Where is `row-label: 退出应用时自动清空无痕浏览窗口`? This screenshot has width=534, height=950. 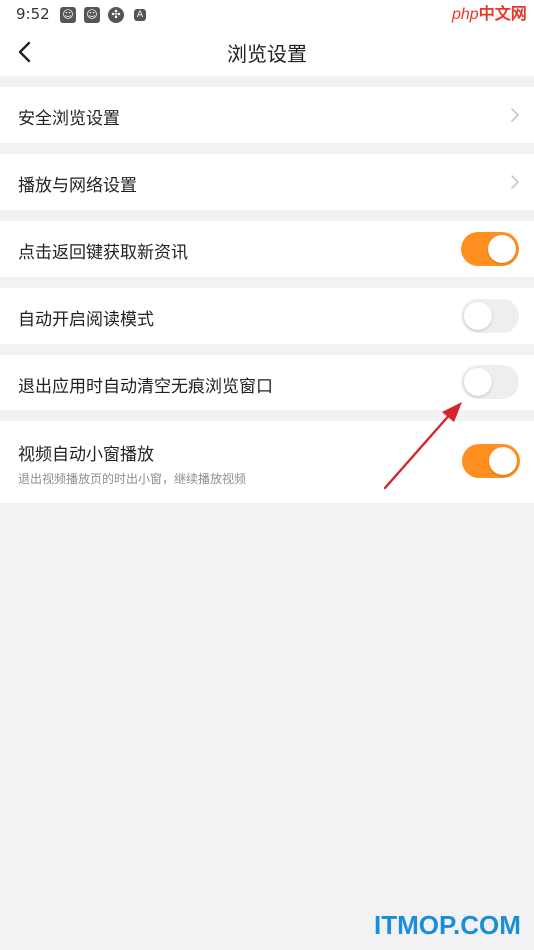
row-label: 退出应用时自动清空无痕浏览窗口 is located at coordinates (145, 387).